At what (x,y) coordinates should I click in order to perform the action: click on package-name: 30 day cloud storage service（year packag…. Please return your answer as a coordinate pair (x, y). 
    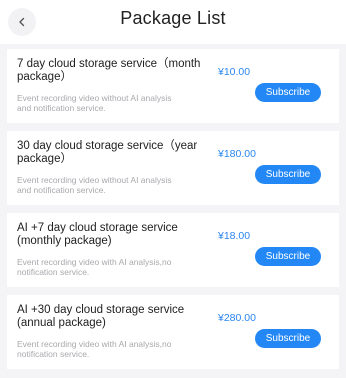
    Looking at the image, I should click on (107, 152).